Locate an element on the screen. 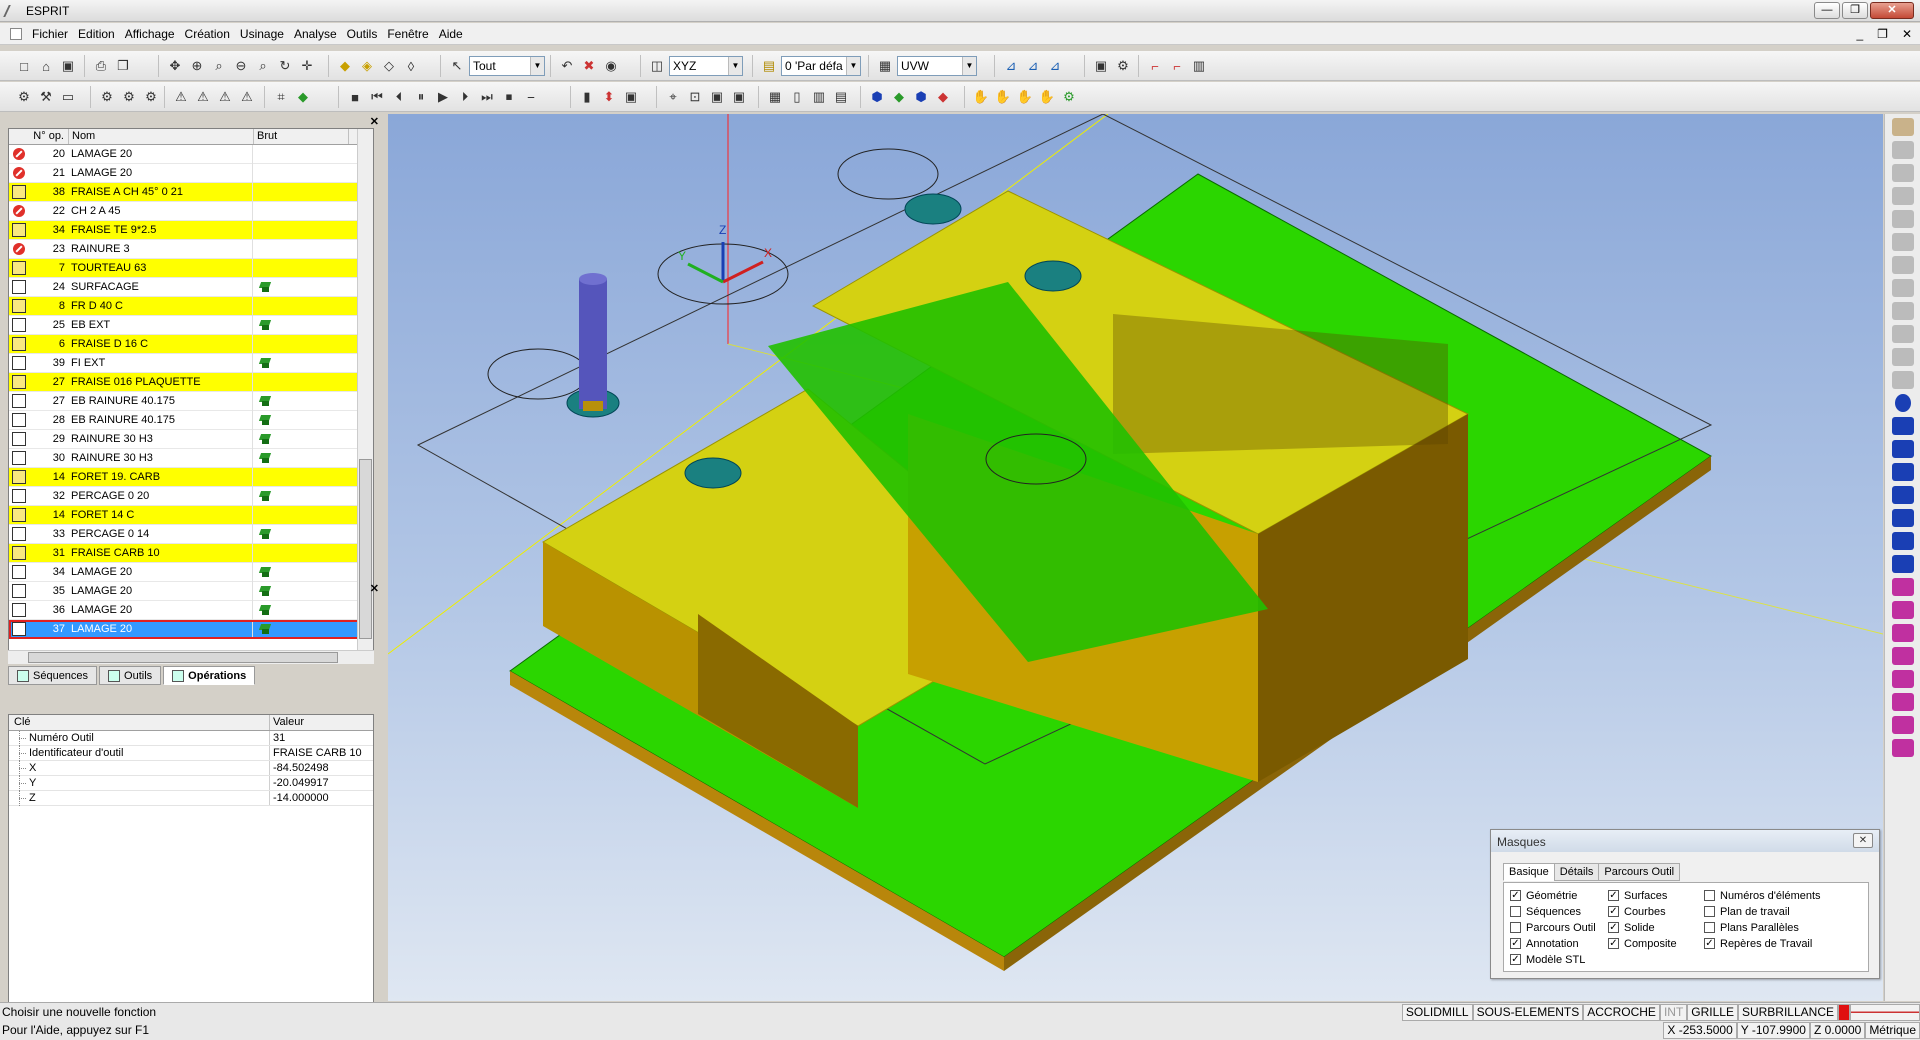  mill-2-icon: ⚠ is located at coordinates (203, 97).